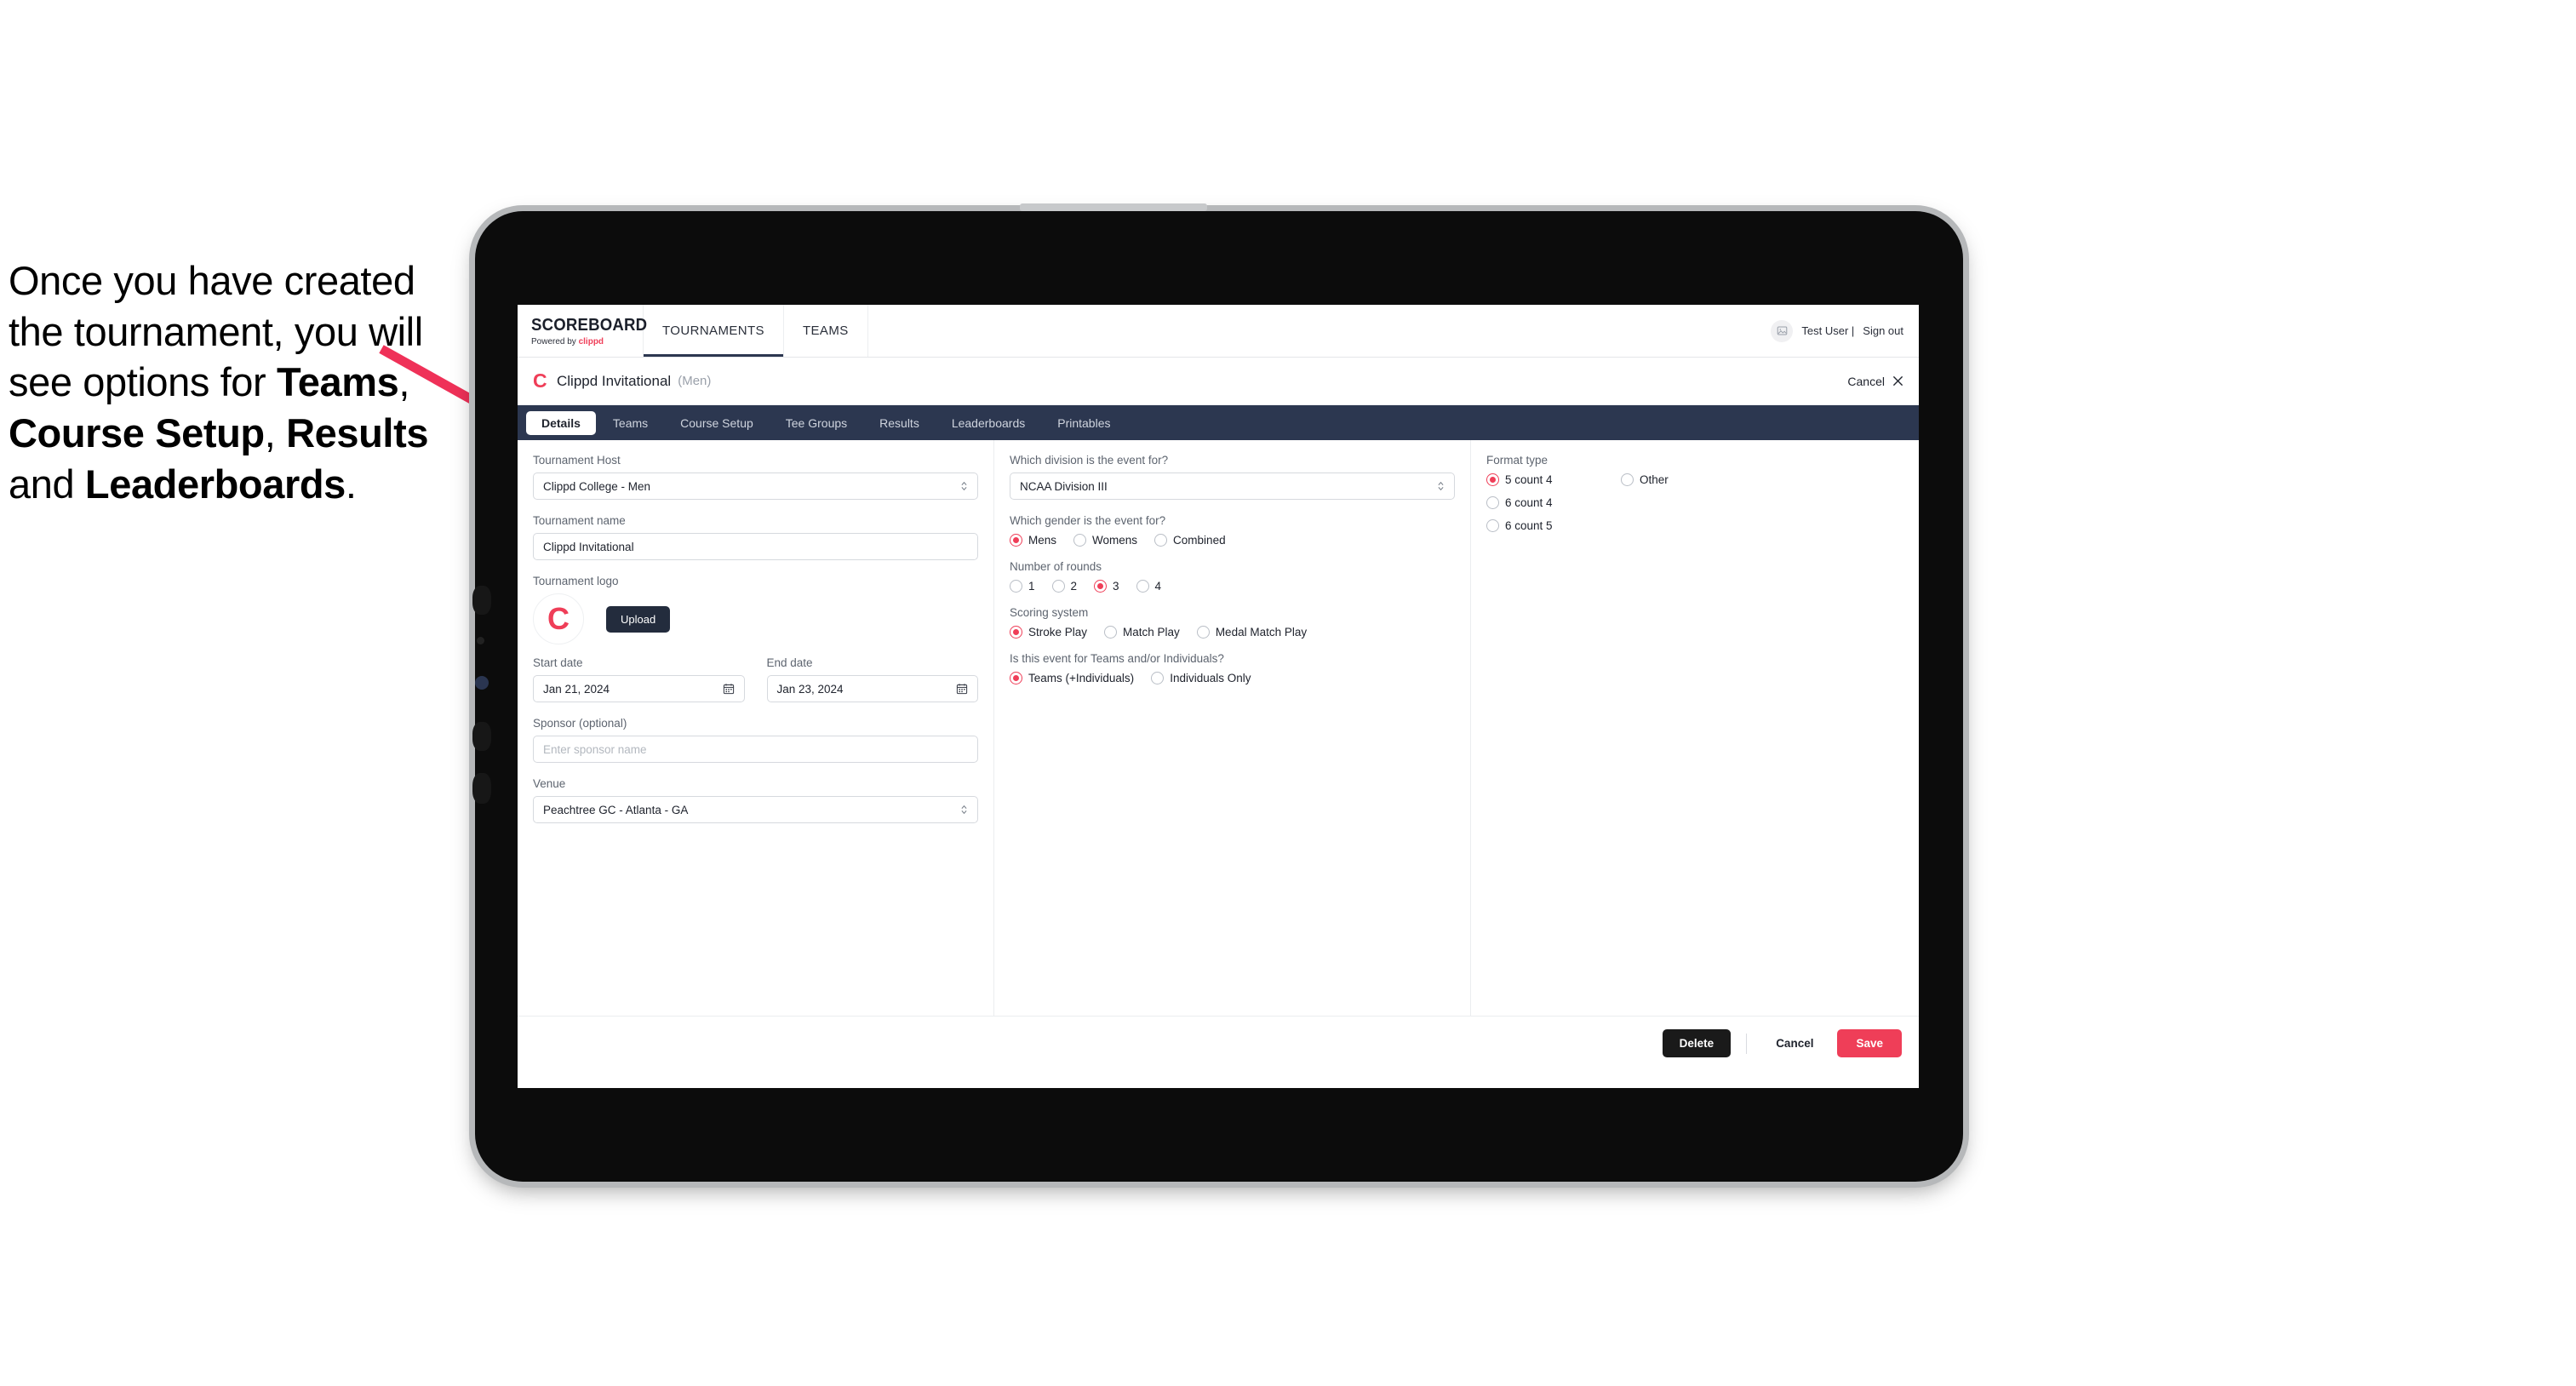  I want to click on tab-course-setup: Course Setup, so click(717, 423).